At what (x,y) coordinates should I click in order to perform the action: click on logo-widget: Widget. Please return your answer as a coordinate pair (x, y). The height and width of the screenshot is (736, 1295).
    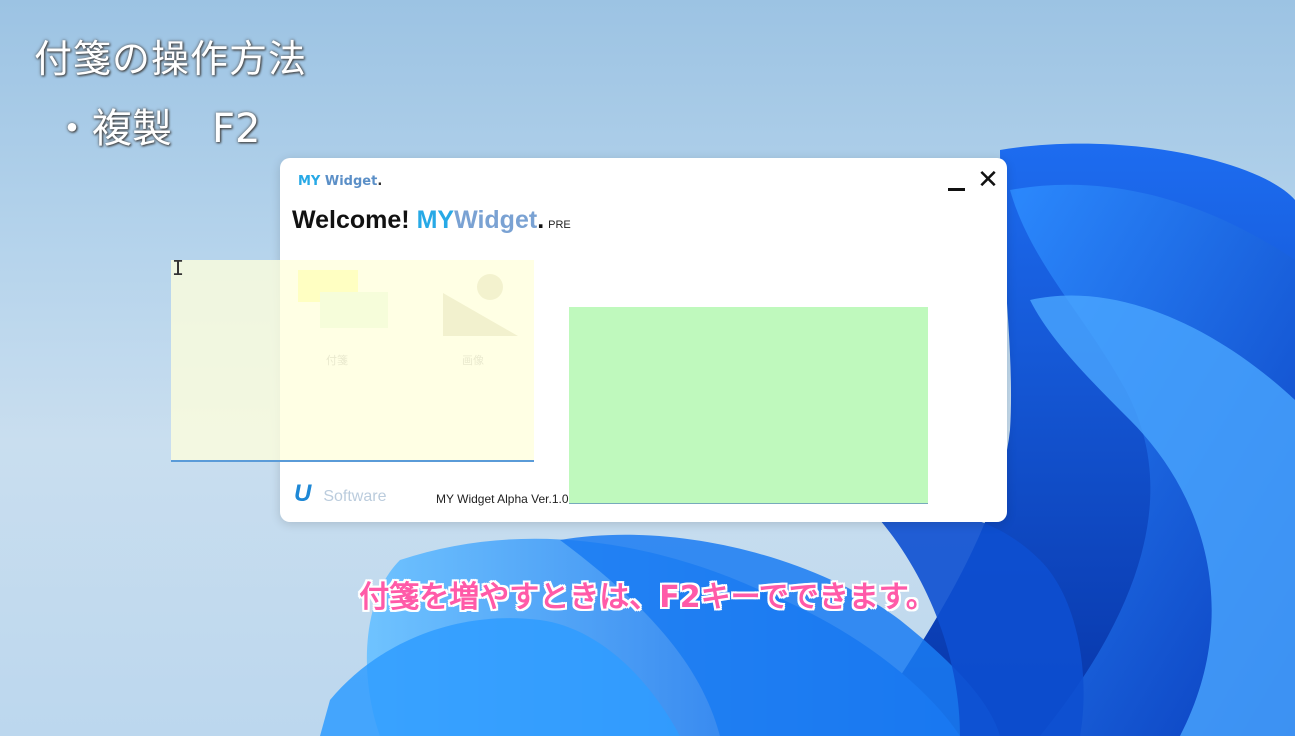
    Looking at the image, I should click on (351, 181).